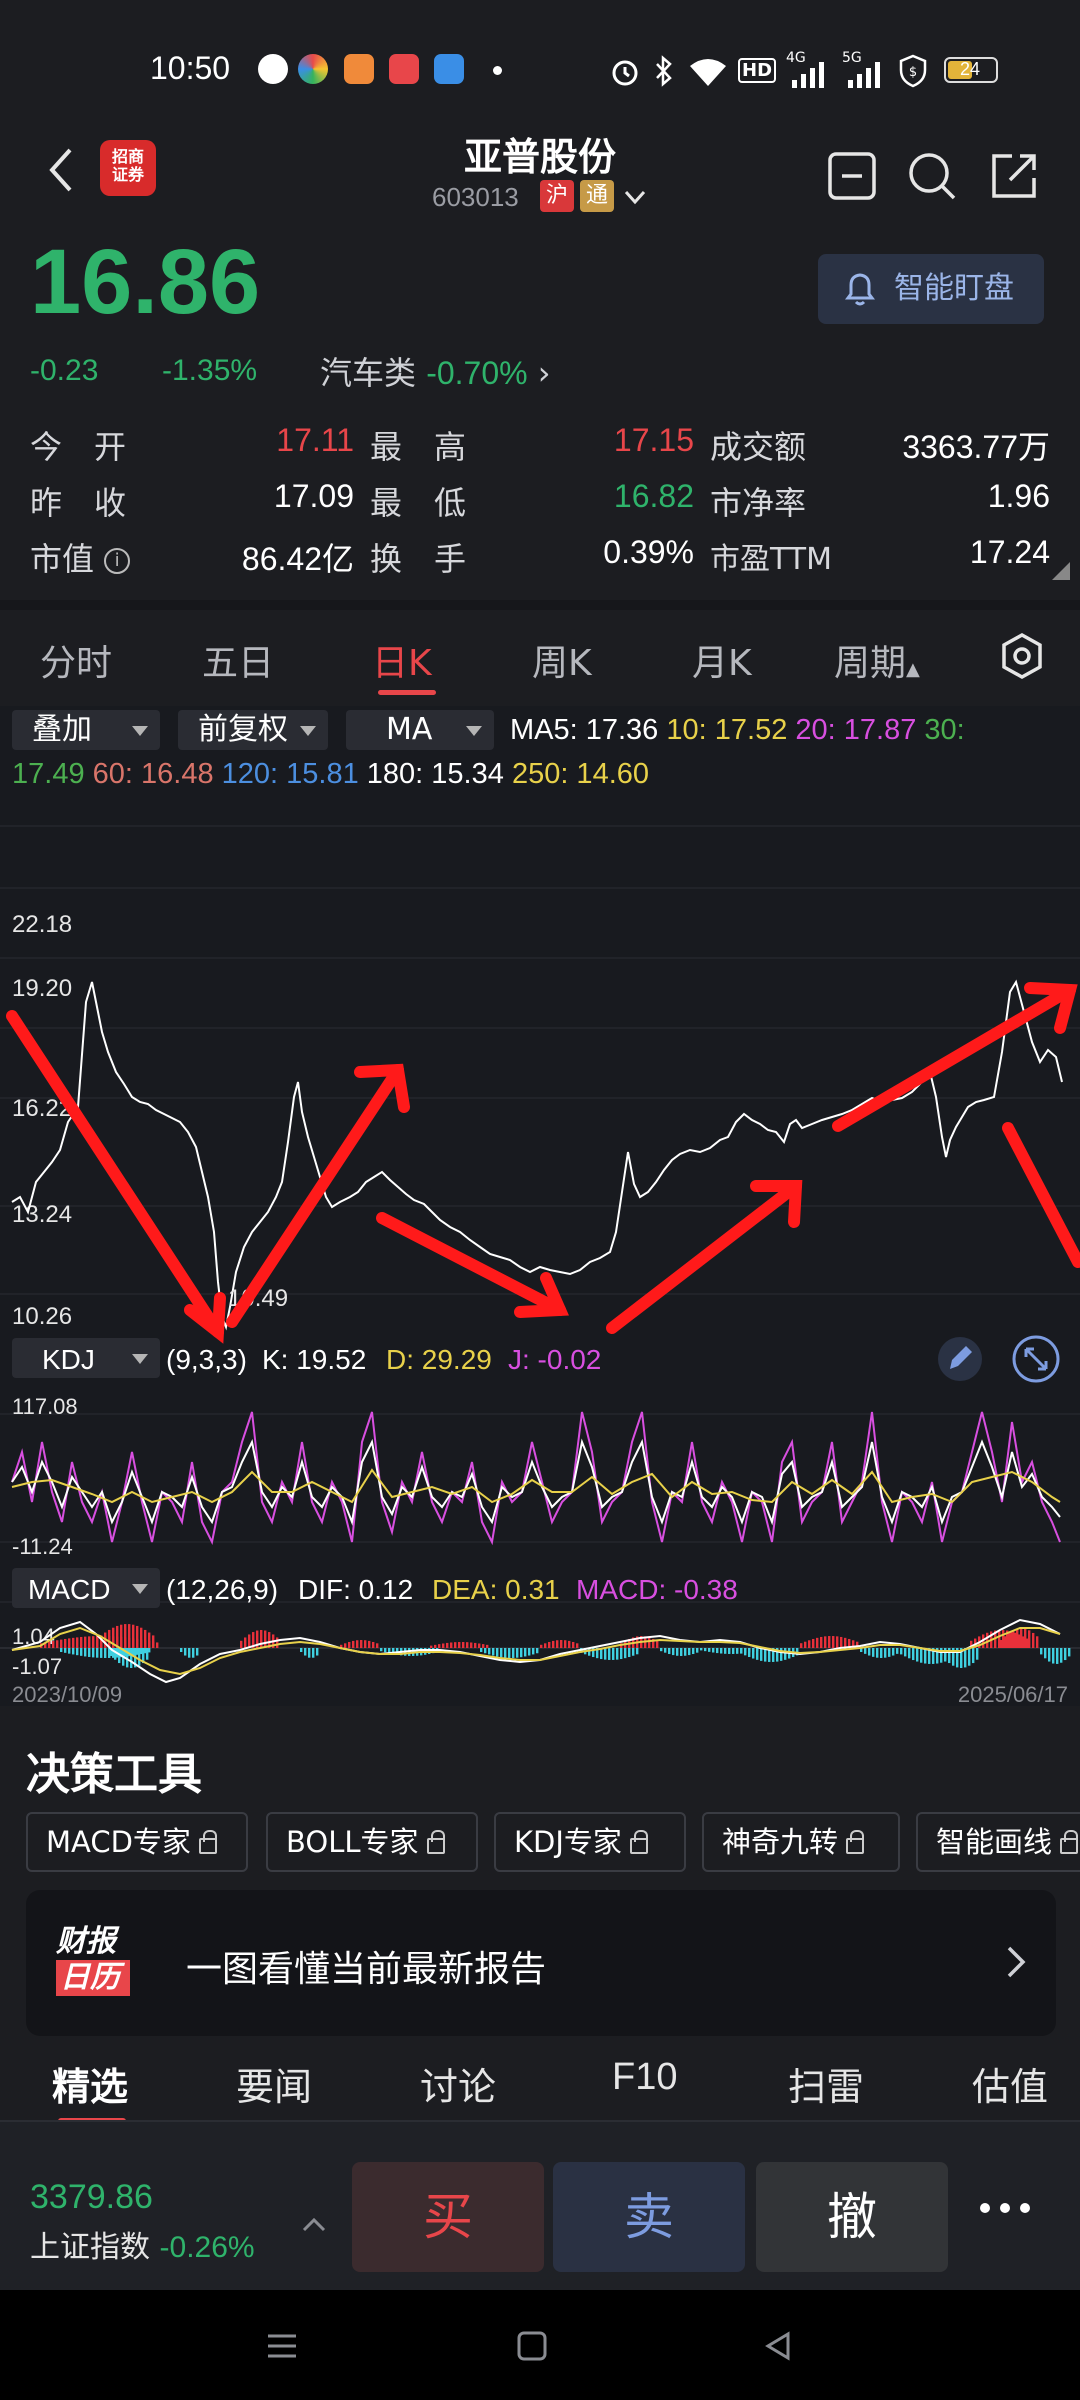 The width and height of the screenshot is (1080, 2400). What do you see at coordinates (1010, 2083) in the screenshot?
I see `tab-valuation: 估值` at bounding box center [1010, 2083].